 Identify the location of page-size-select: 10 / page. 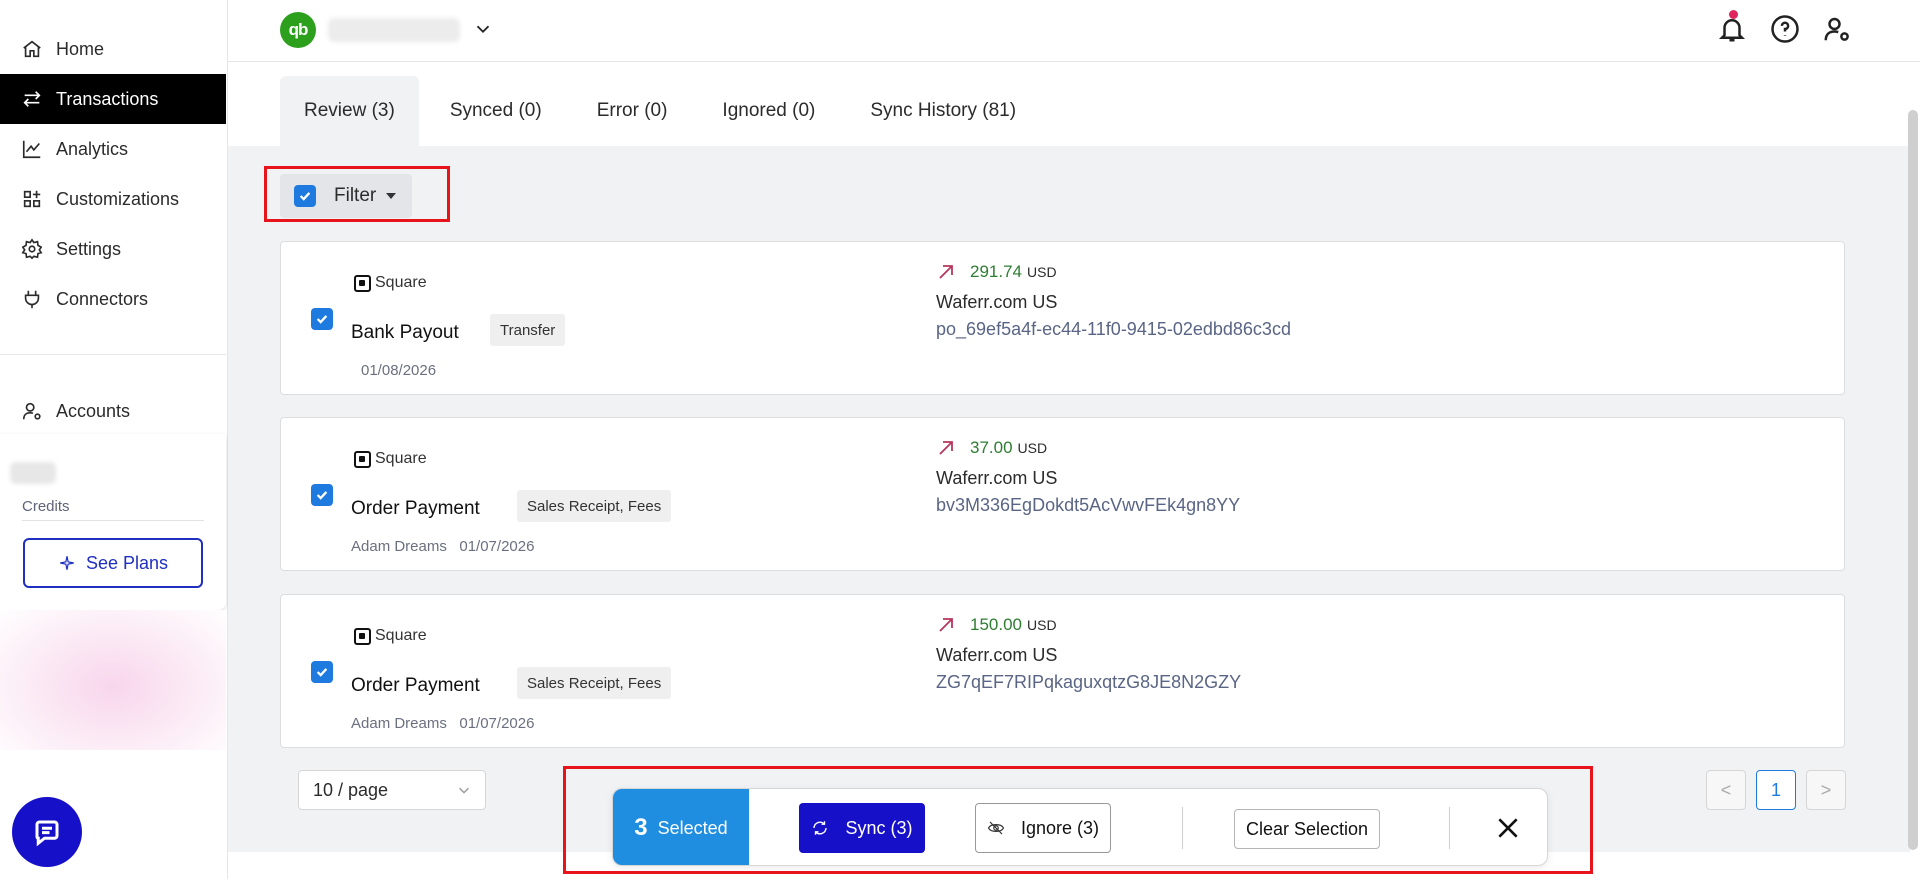
(392, 790).